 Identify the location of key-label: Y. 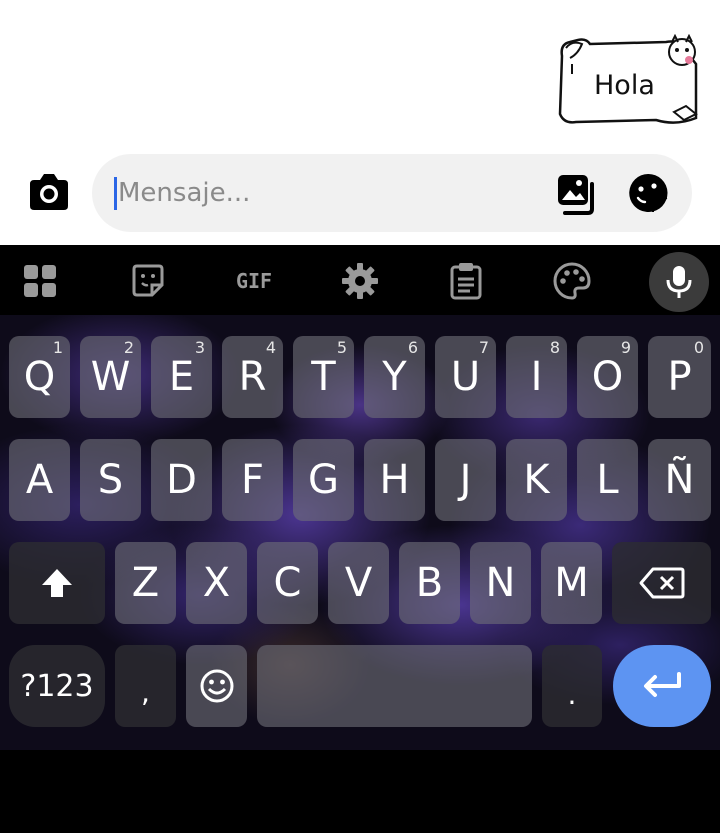
(394, 377).